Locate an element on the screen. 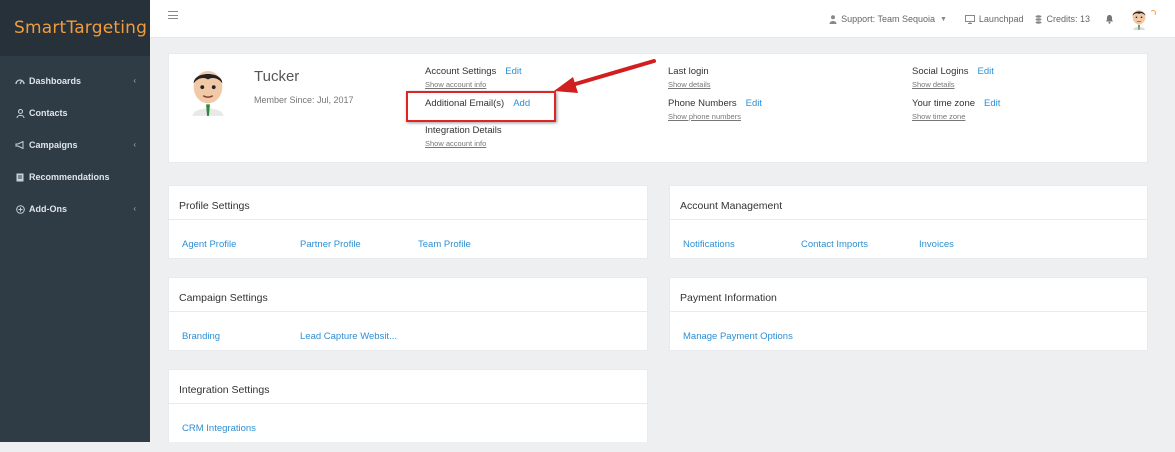 The width and height of the screenshot is (1175, 452). support-dropdown: Support: Team Sequoia ▼ is located at coordinates (888, 19).